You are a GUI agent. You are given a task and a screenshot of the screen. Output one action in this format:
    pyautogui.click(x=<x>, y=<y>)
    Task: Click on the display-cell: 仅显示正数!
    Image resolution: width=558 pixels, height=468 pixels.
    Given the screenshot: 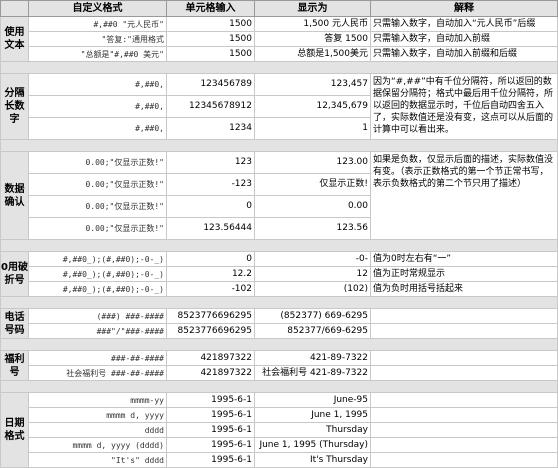 What is the action you would take?
    pyautogui.click(x=312, y=184)
    